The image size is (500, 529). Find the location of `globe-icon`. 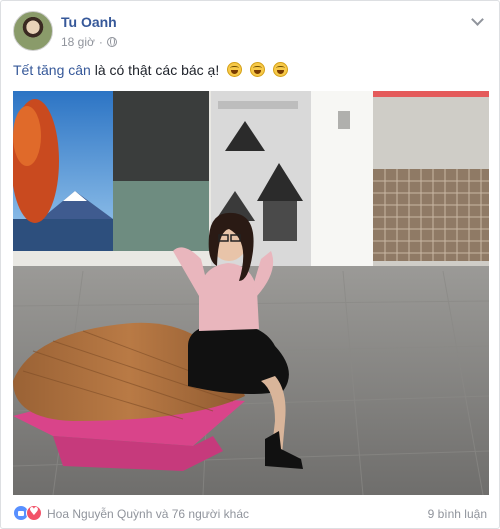

globe-icon is located at coordinates (111, 42).